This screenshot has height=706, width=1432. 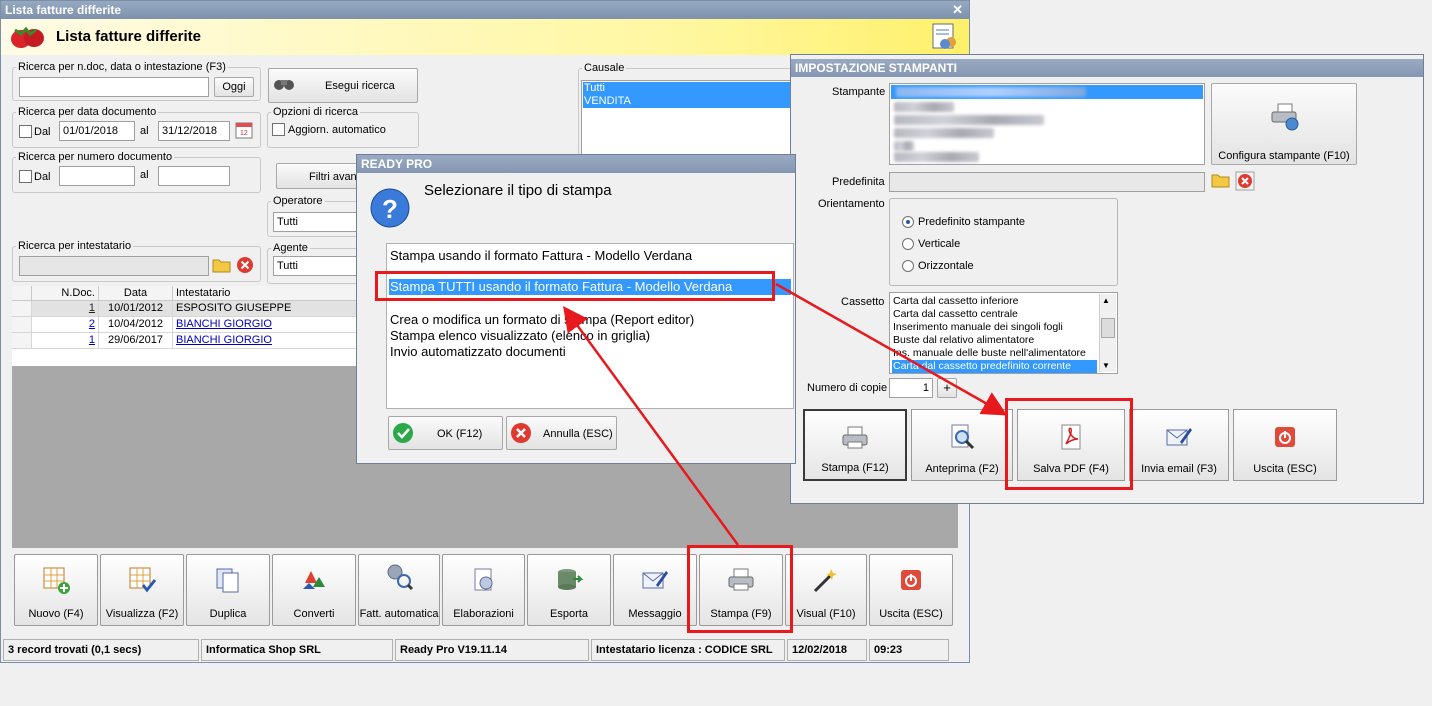 What do you see at coordinates (651, 425) in the screenshot?
I see `arrow-print-to-option` at bounding box center [651, 425].